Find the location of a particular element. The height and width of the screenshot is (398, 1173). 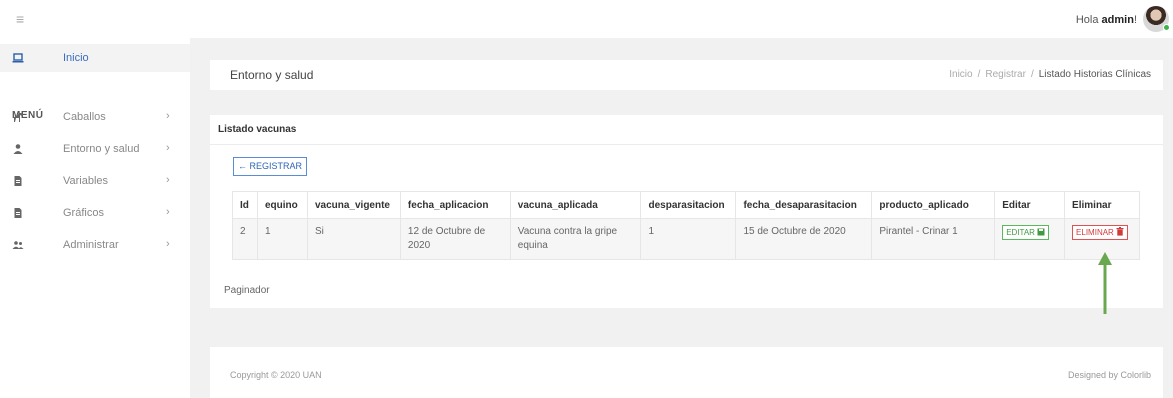

sidebar-item-entorno-y-salud: Entorno y salud › is located at coordinates (95, 150).